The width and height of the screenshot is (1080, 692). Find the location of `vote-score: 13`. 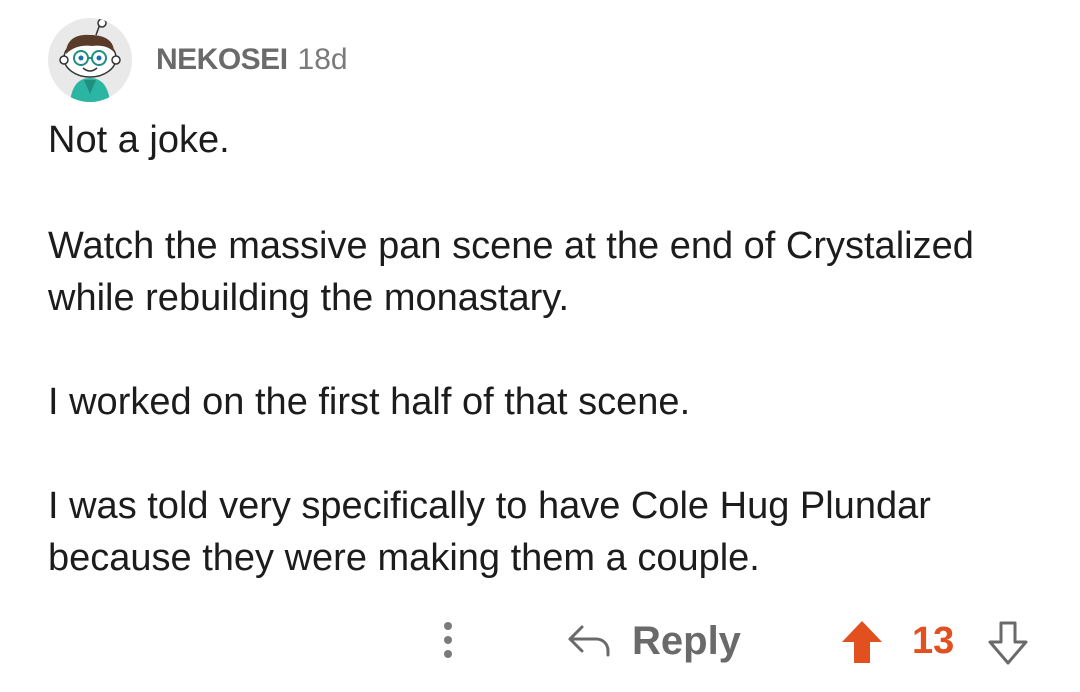

vote-score: 13 is located at coordinates (933, 641).